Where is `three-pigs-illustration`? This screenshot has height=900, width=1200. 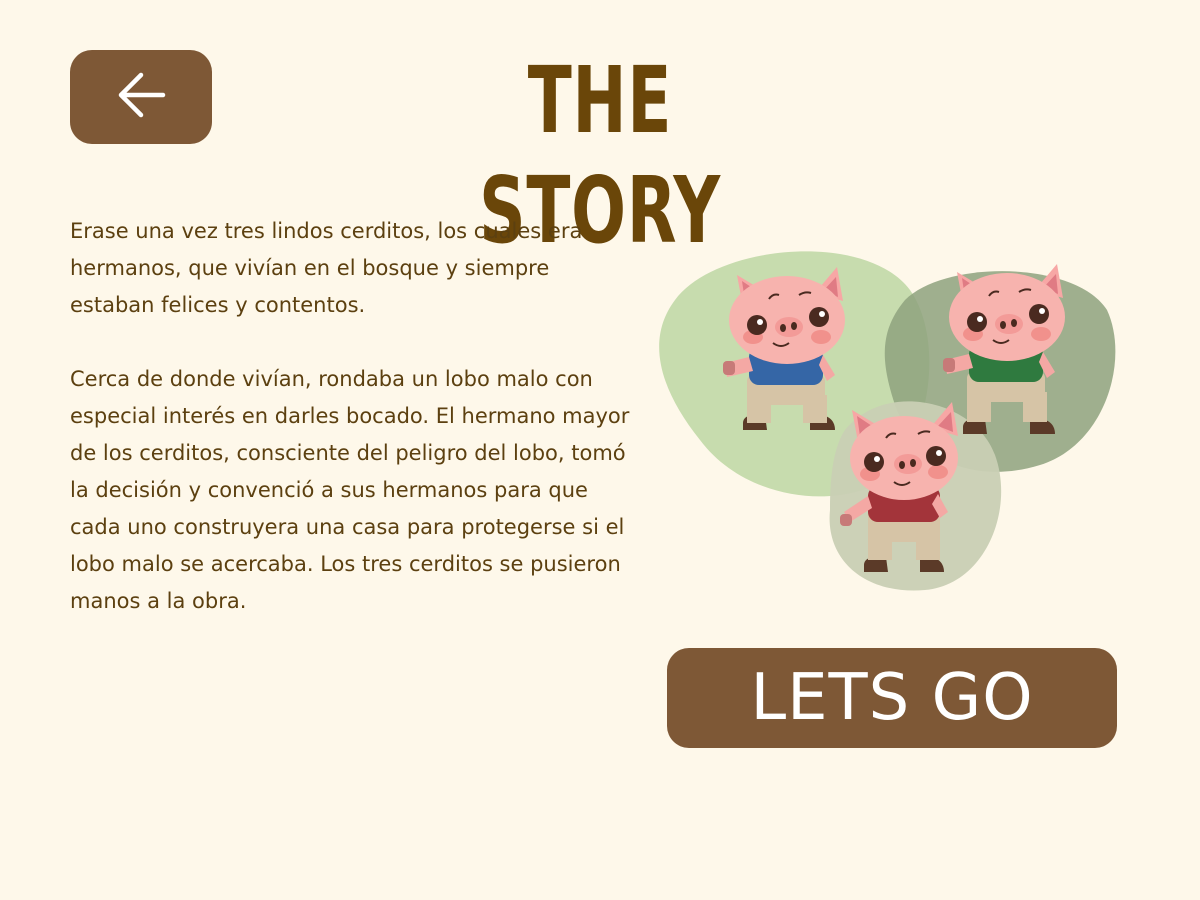 three-pigs-illustration is located at coordinates (887, 421).